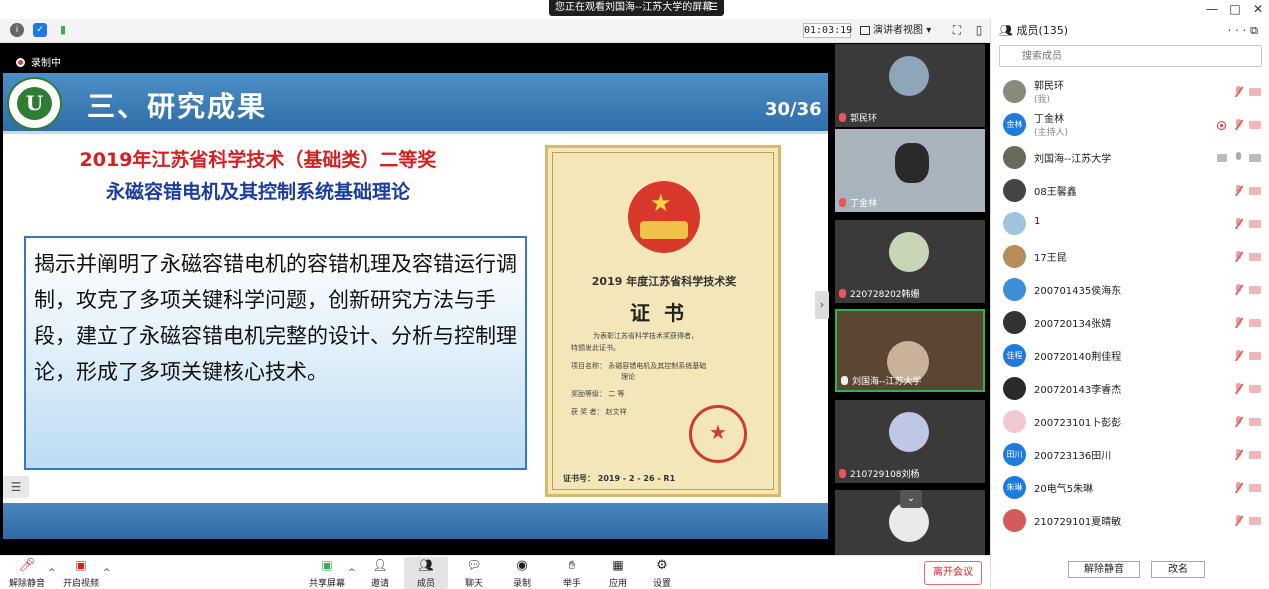 Image resolution: width=1269 pixels, height=589 pixels. Describe the element at coordinates (380, 565) in the screenshot. I see `invite-icon: 👤︎` at that location.